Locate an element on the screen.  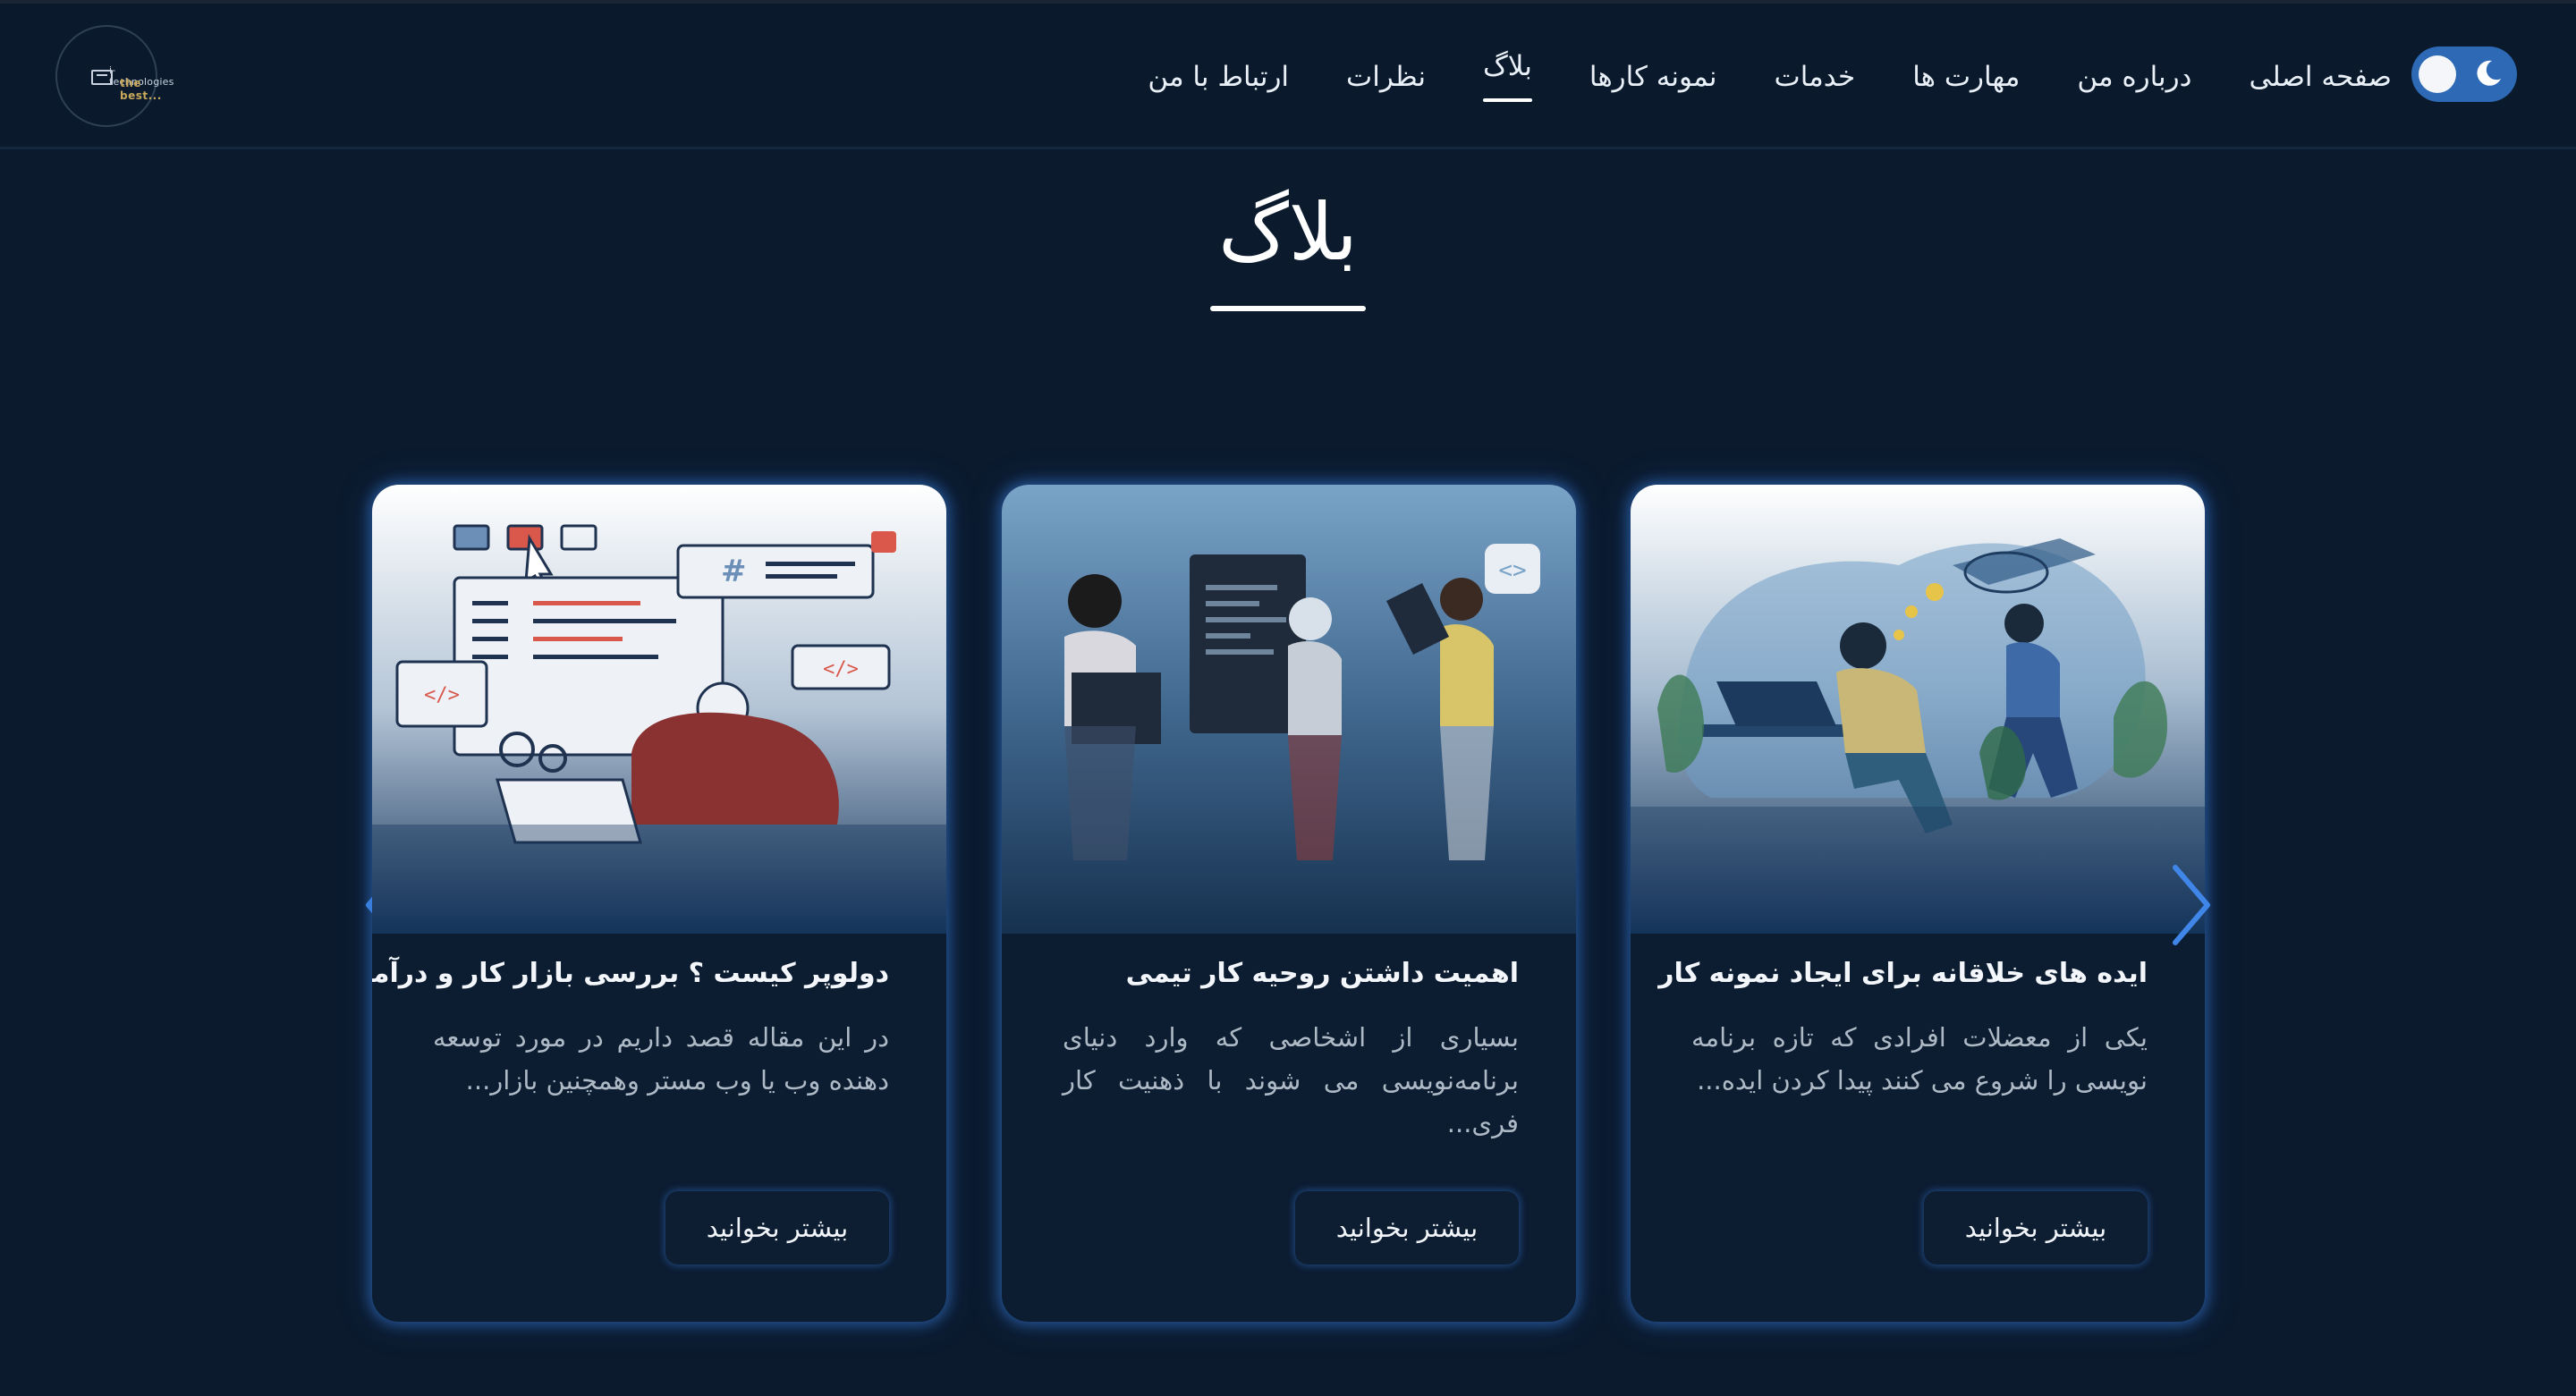
toggle-knob is located at coordinates (2437, 74).